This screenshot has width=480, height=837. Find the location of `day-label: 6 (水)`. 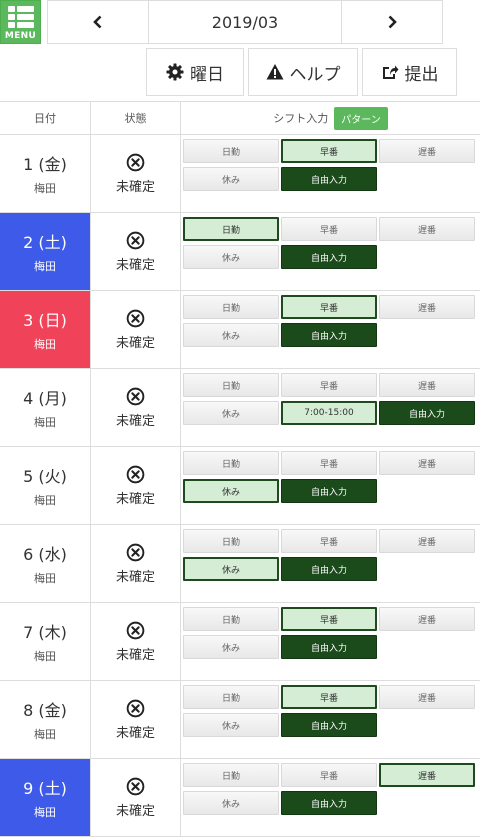

day-label: 6 (水) is located at coordinates (45, 554).